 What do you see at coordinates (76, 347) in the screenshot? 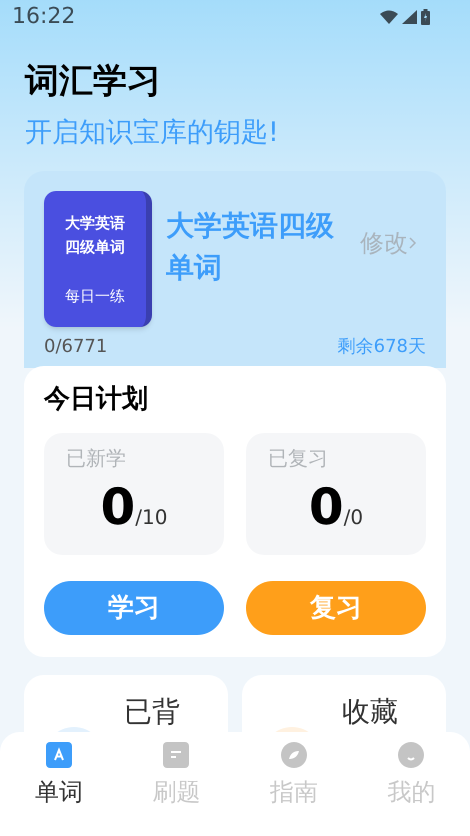
I see `progress-count: 0/6771` at bounding box center [76, 347].